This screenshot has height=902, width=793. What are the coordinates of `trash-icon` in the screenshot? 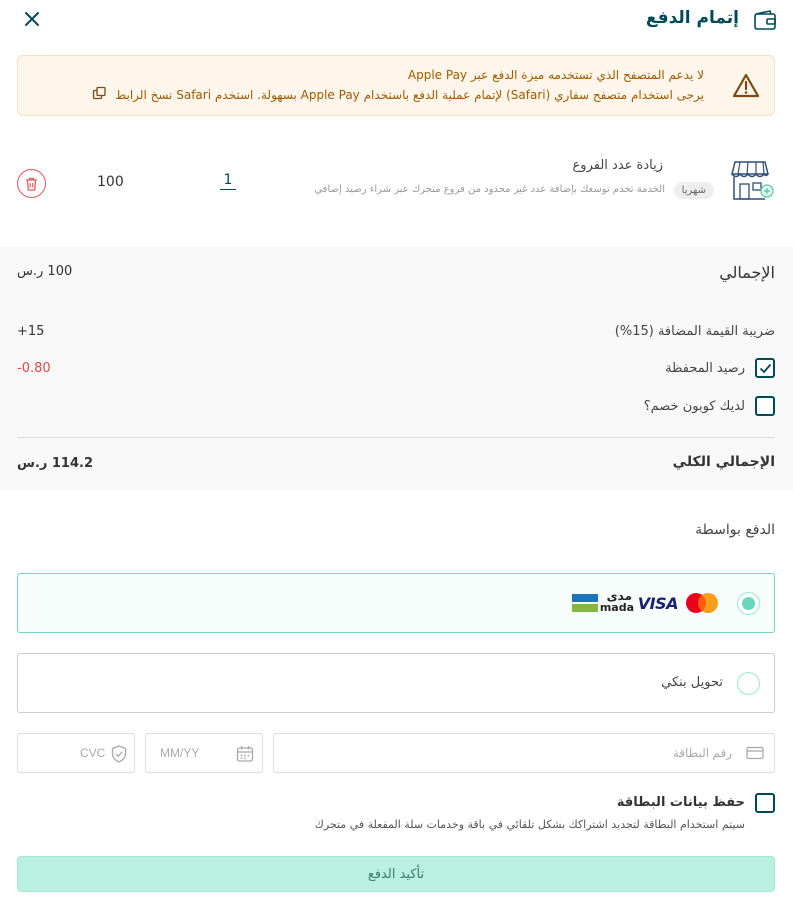 It's located at (31, 184).